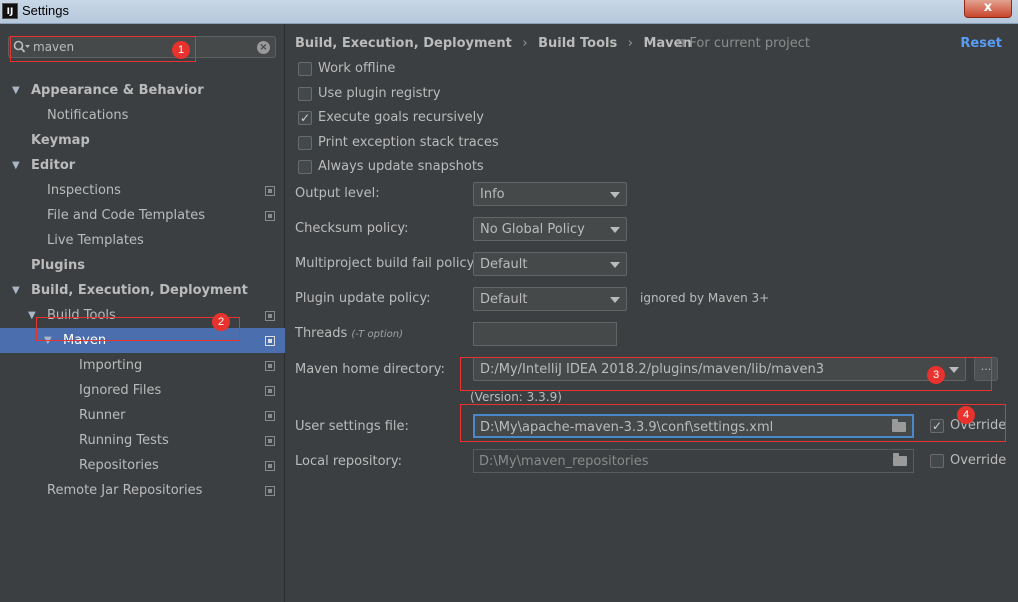  I want to click on checksum-policy-select: No Global Policy, so click(550, 229).